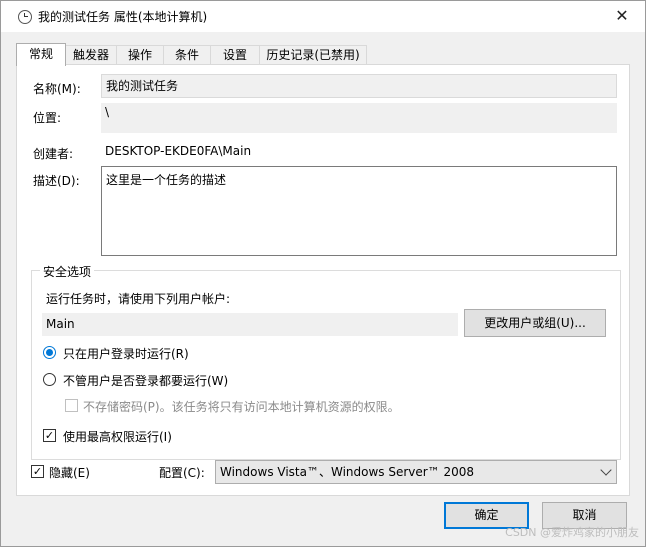  What do you see at coordinates (69, 472) in the screenshot?
I see `hidden-label: 隐藏(E)` at bounding box center [69, 472].